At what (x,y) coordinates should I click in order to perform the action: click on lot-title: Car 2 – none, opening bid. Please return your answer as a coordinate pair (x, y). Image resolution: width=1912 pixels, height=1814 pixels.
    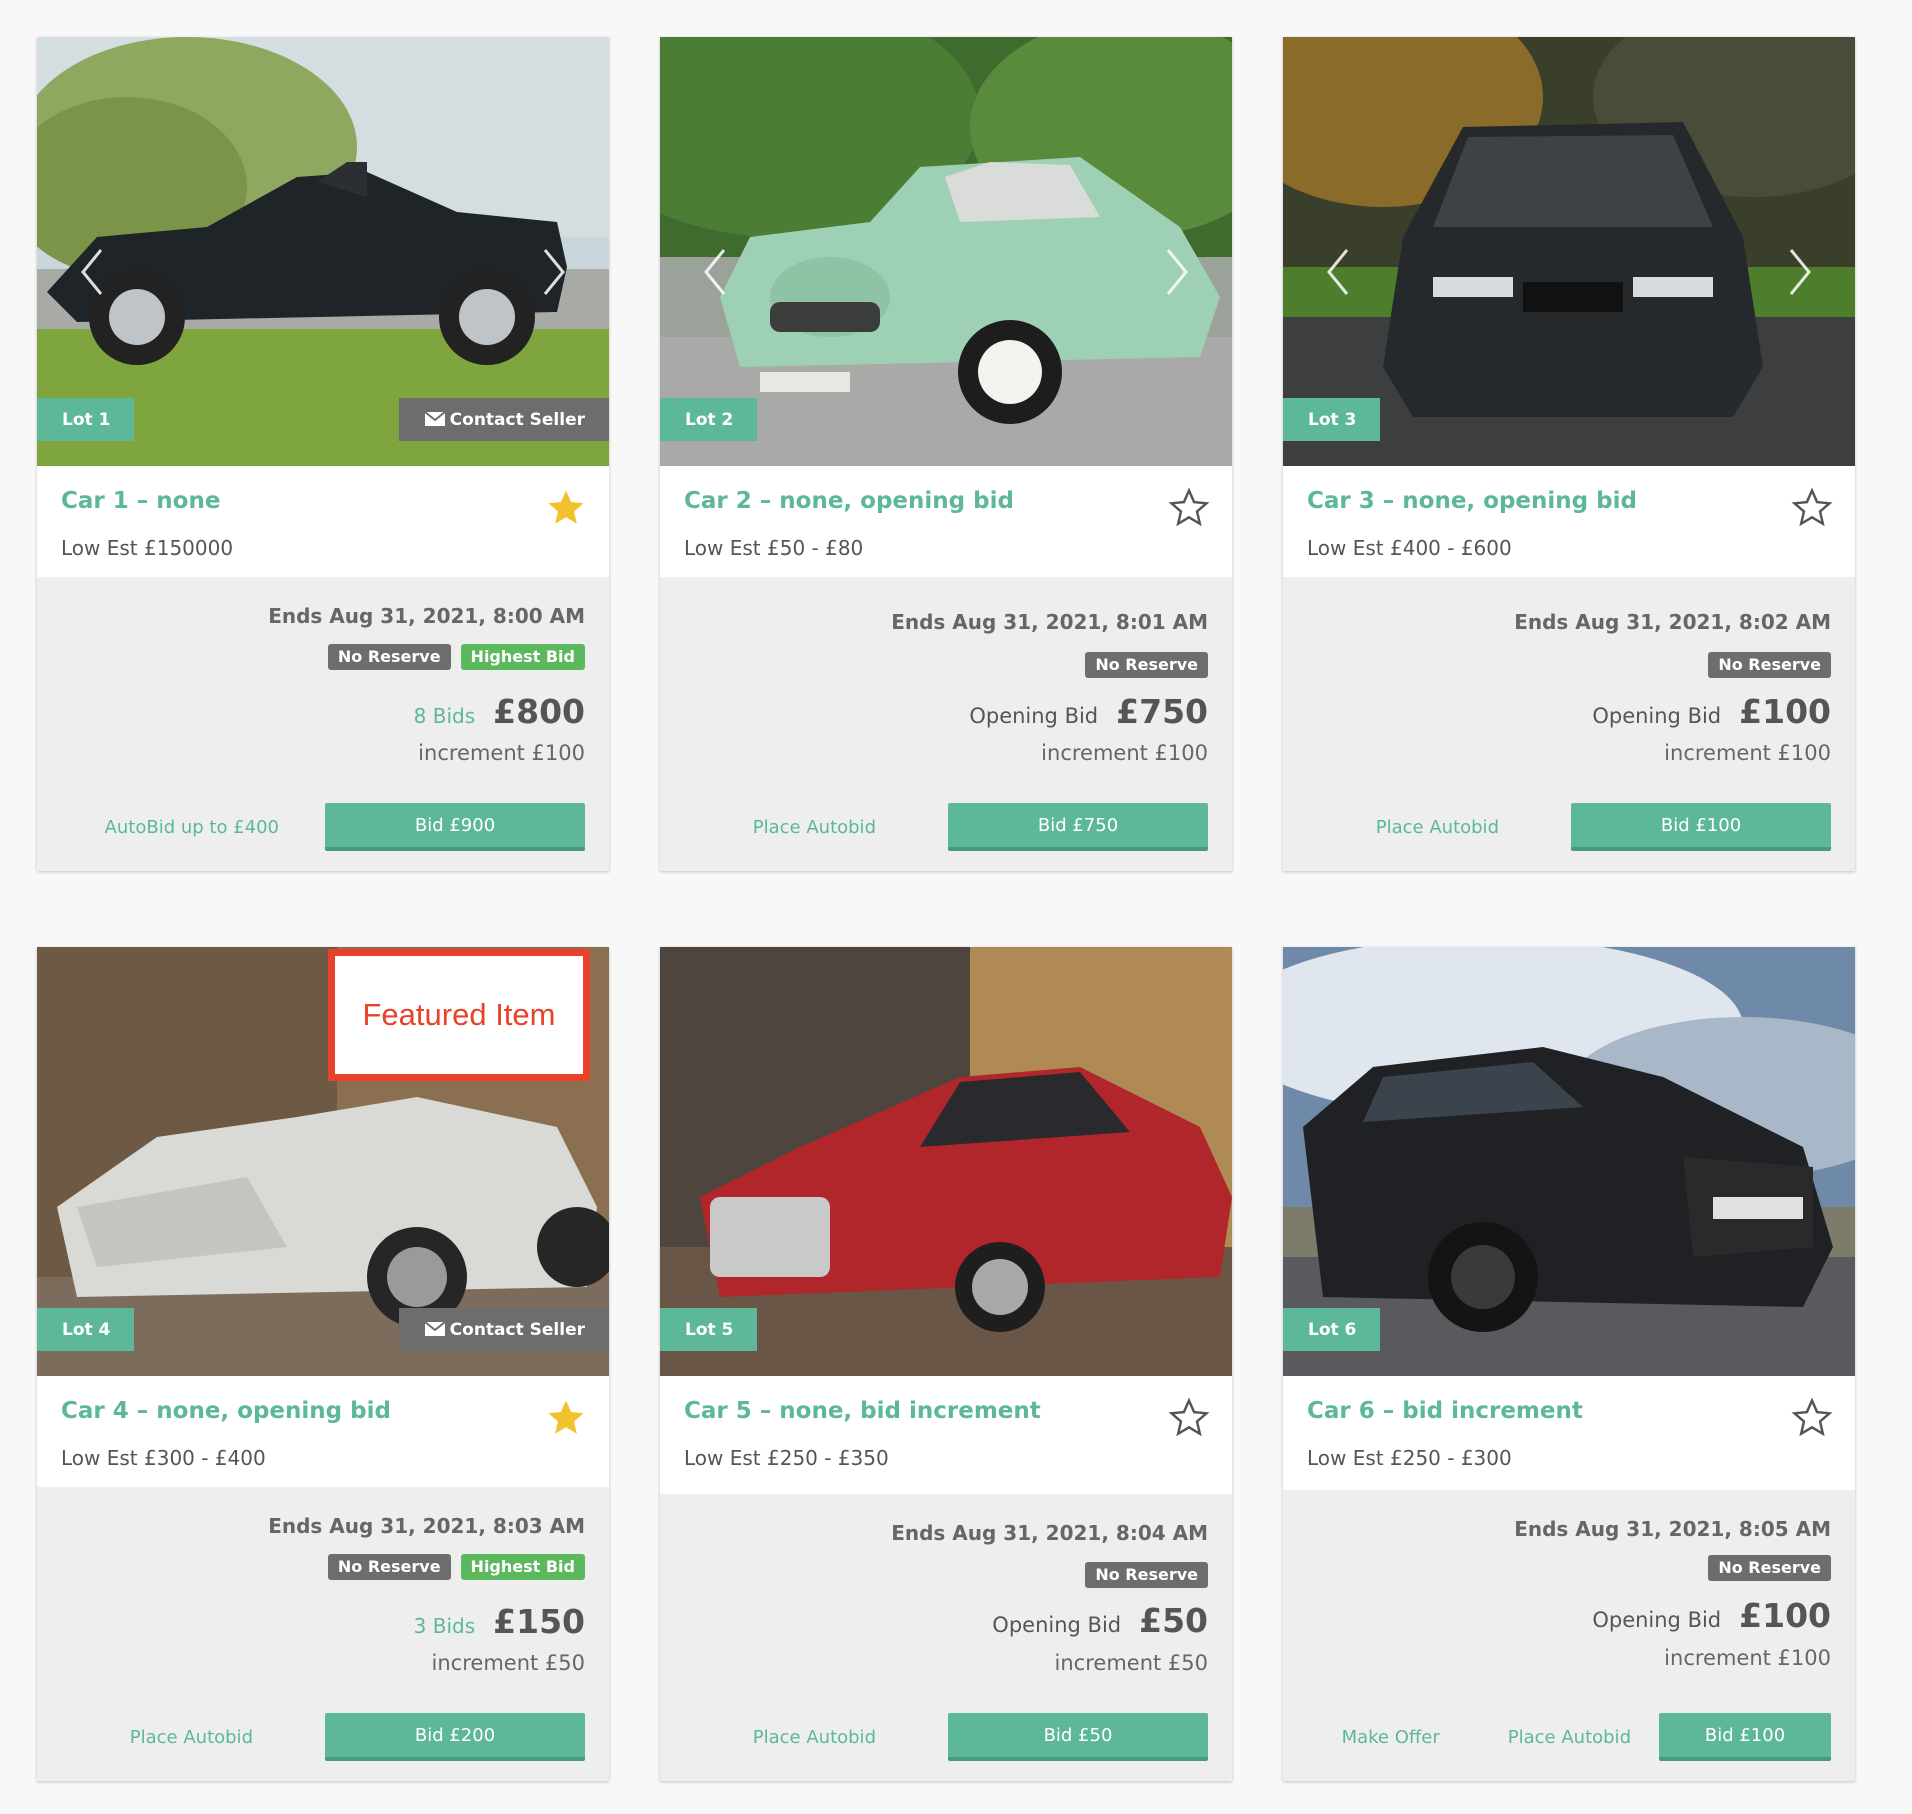
    Looking at the image, I should click on (849, 501).